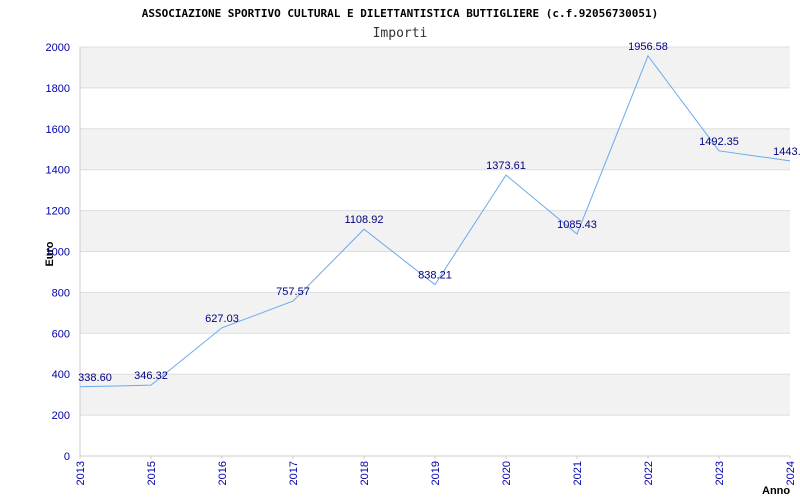 This screenshot has width=800, height=500. I want to click on y-tick-label: 0, so click(67, 457).